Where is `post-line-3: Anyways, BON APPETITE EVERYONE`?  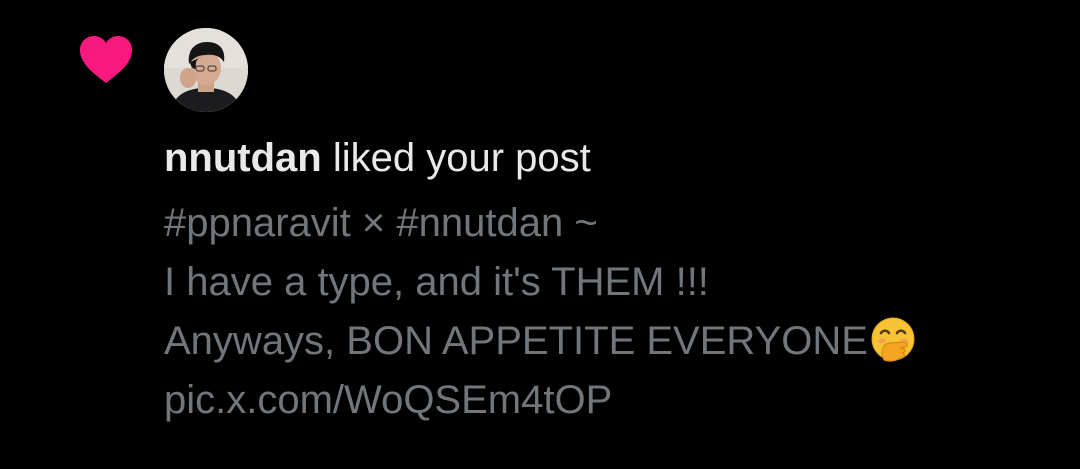
post-line-3: Anyways, BON APPETITE EVERYONE is located at coordinates (614, 341).